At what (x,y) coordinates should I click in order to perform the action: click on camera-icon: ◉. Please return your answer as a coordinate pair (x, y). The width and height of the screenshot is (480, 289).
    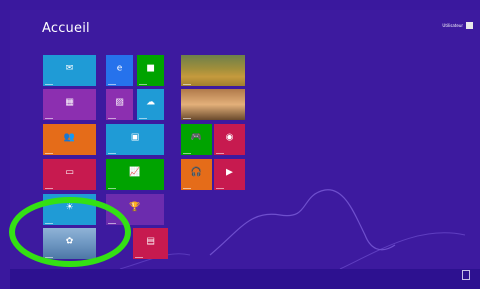
    Looking at the image, I should click on (229, 137).